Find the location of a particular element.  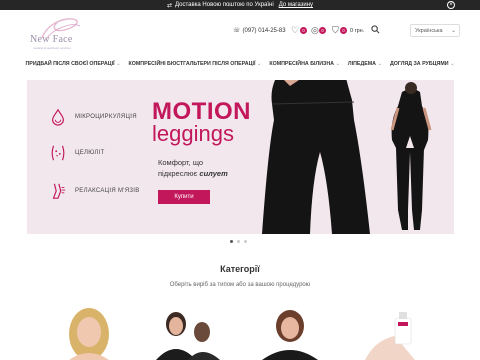

leg-icon is located at coordinates (59, 191).